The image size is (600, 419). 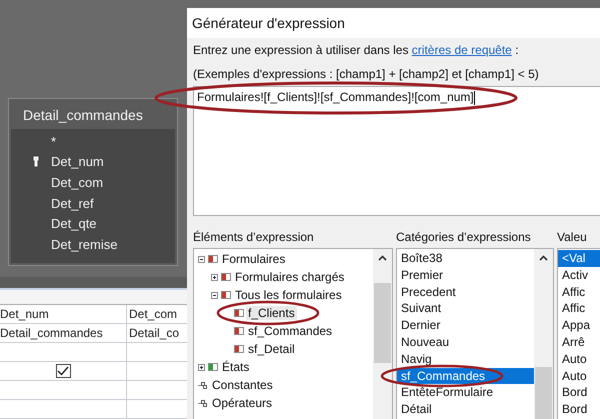 I want to click on elements-label: Éléments d’expression, so click(x=254, y=238).